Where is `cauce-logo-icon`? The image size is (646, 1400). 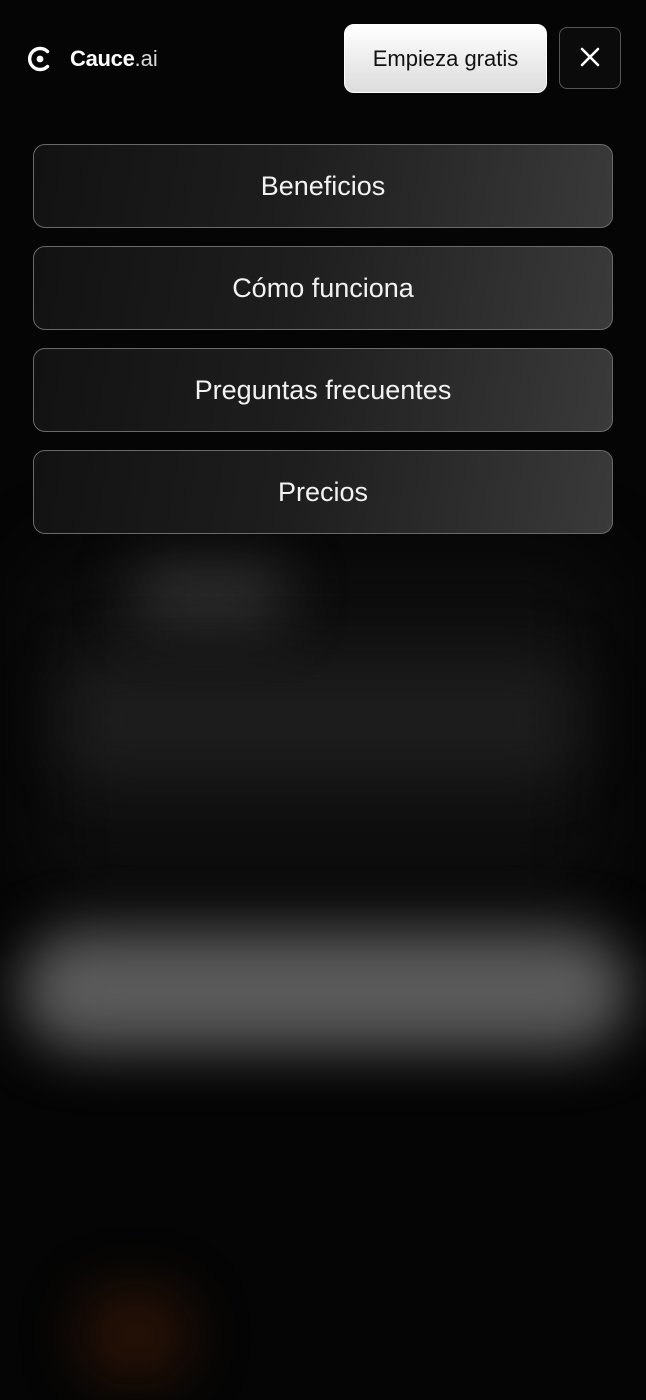 cauce-logo-icon is located at coordinates (40, 59).